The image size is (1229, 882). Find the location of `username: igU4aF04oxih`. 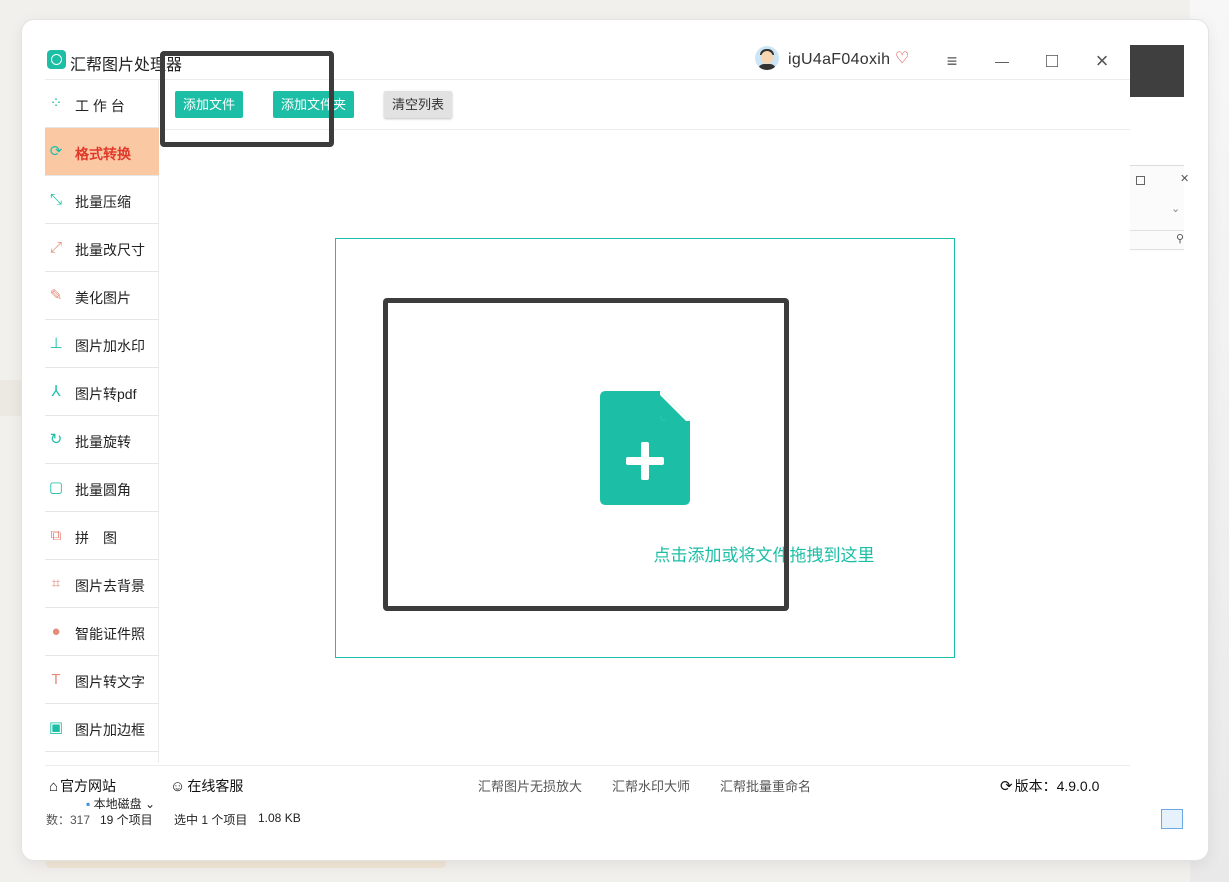

username: igU4aF04oxih is located at coordinates (839, 60).